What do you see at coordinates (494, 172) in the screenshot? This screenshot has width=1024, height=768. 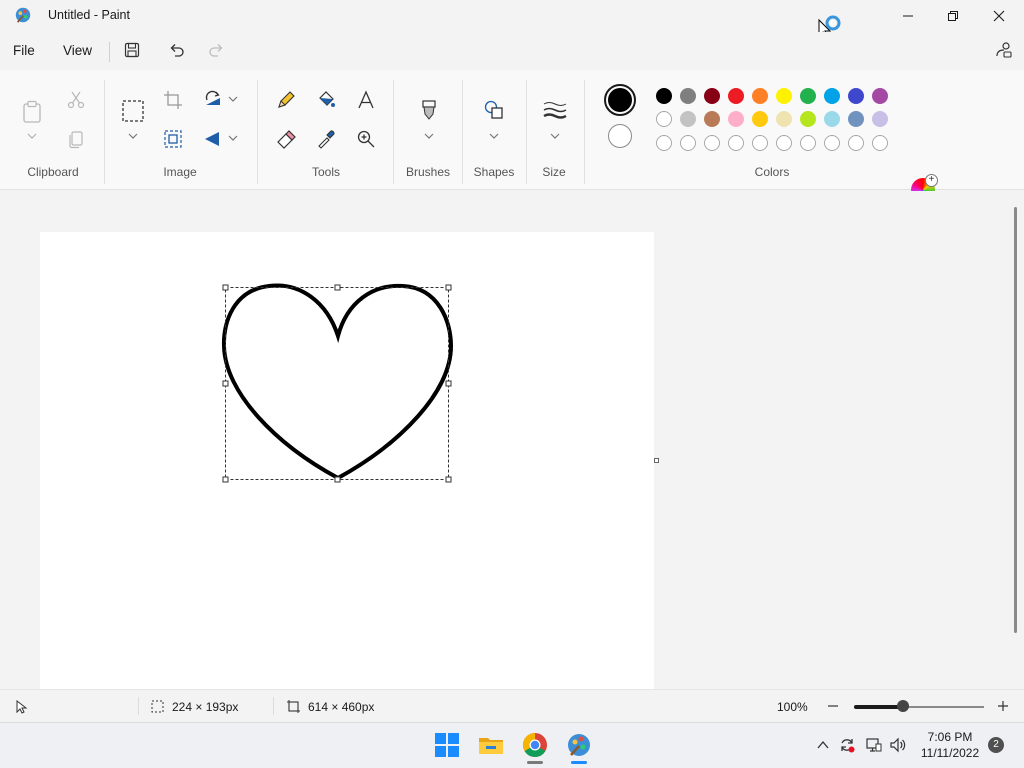 I see `group-label-shapes: Shapes` at bounding box center [494, 172].